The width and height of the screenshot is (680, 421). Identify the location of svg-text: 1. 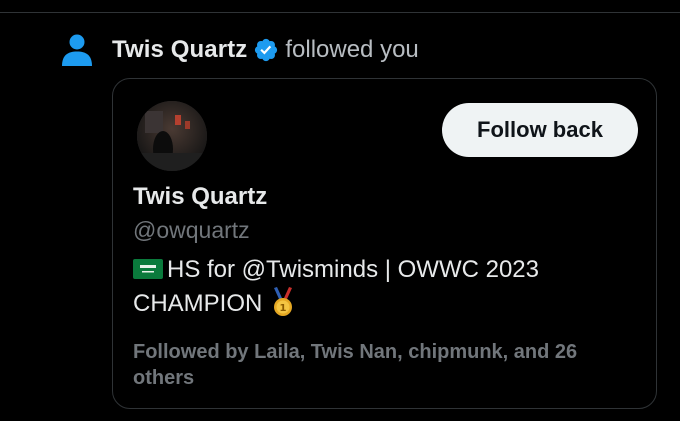
(283, 308).